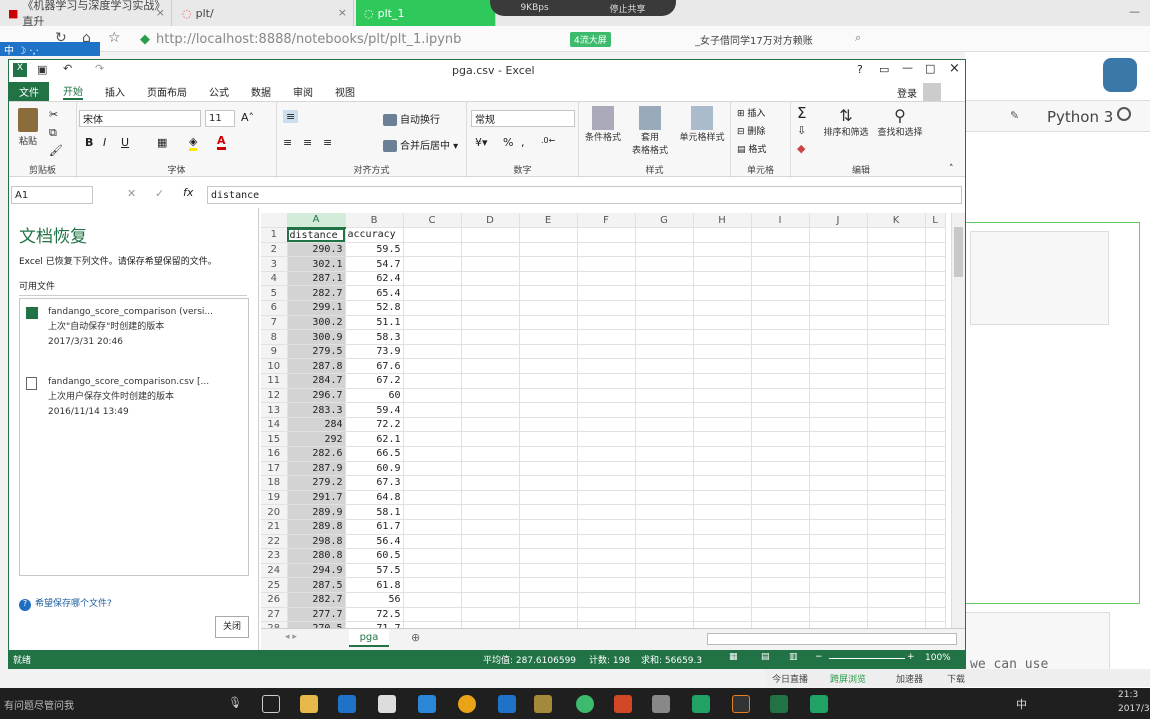 Image resolution: width=1150 pixels, height=719 pixels. What do you see at coordinates (606, 264) in the screenshot?
I see `cell-F3` at bounding box center [606, 264].